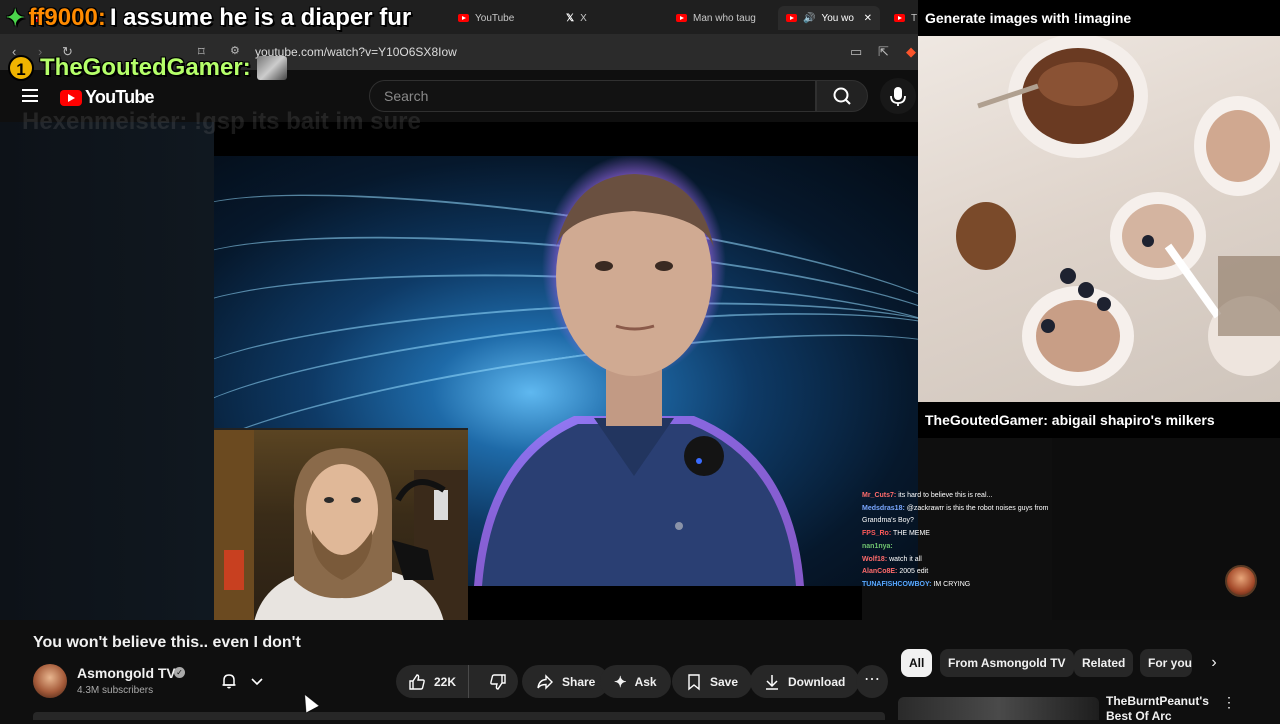 The width and height of the screenshot is (1280, 724). I want to click on thumbs-down-icon, so click(498, 681).